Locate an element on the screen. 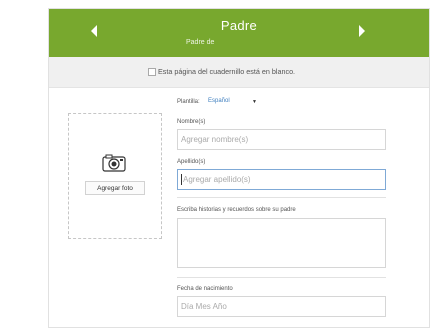 The height and width of the screenshot is (328, 441). birth-date-label: Fecha de nacimiento is located at coordinates (205, 289).